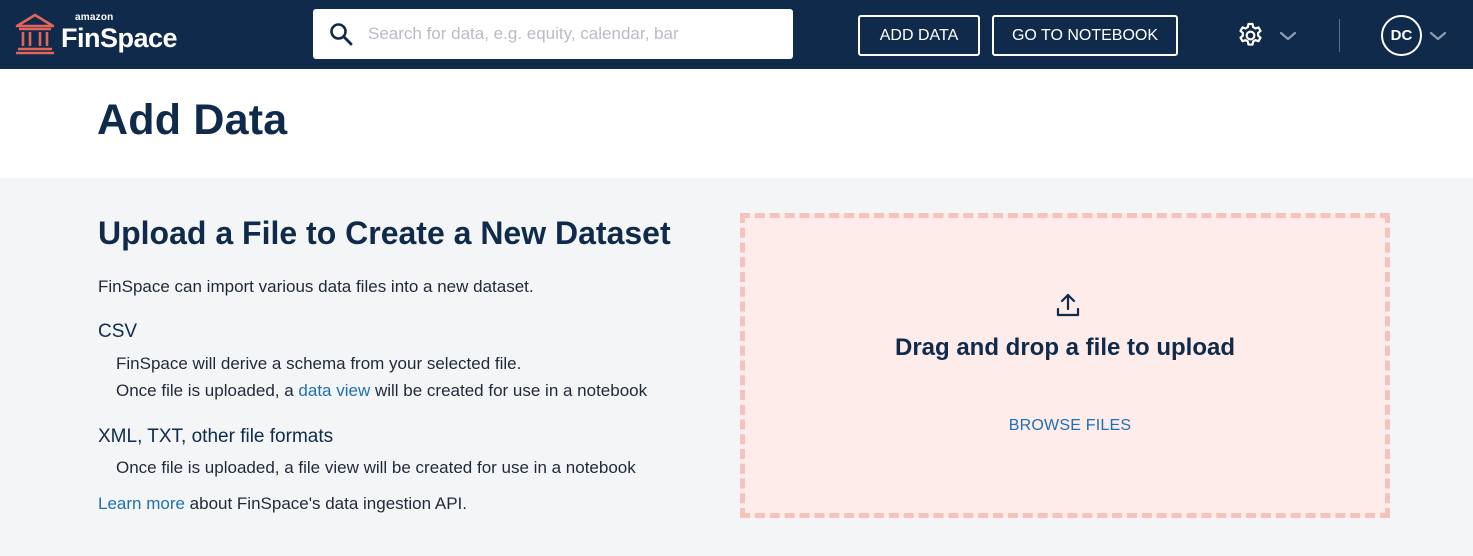 The image size is (1473, 556). I want to click on settings-chevron-down-icon, so click(1288, 36).